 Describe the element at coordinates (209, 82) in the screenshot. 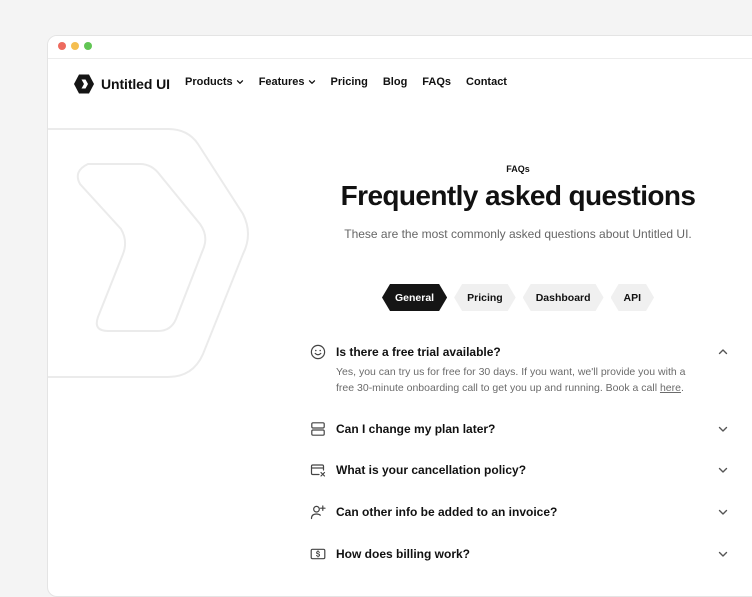

I see `nav-item-label: Products` at that location.